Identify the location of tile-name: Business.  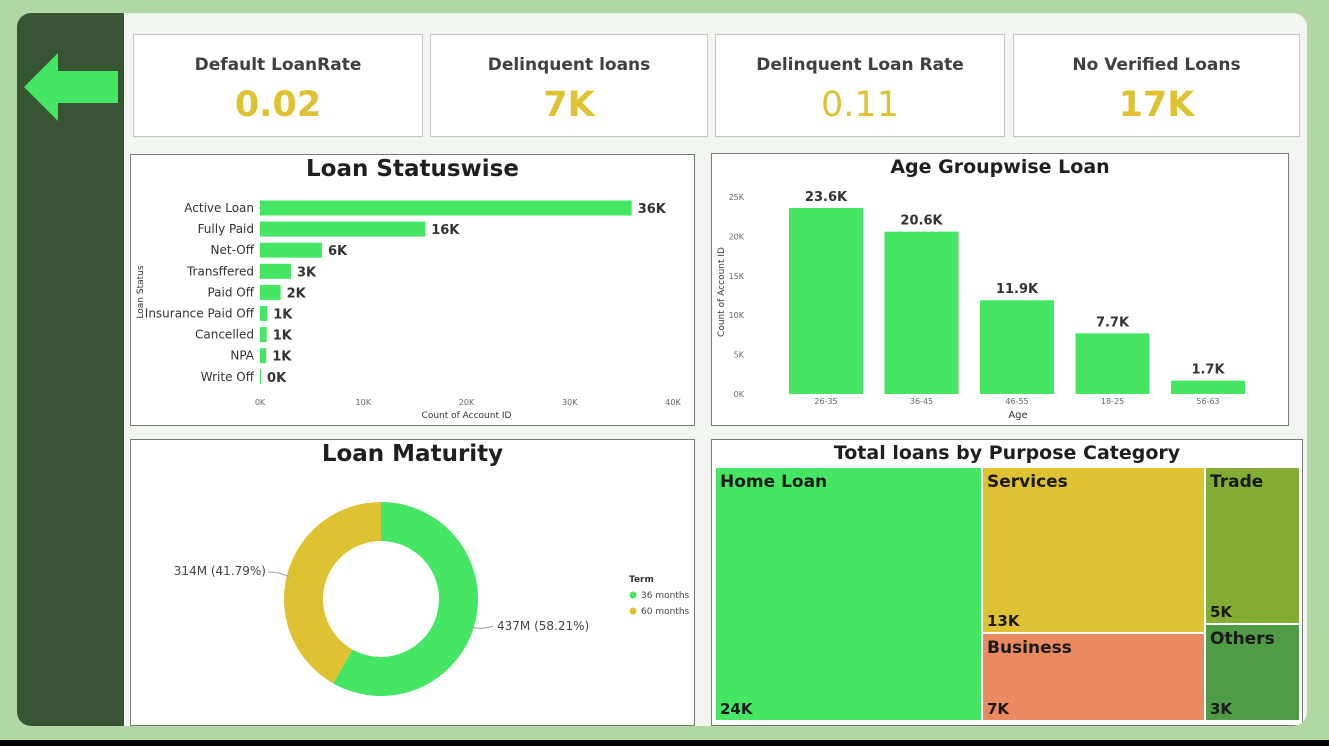
(1029, 648).